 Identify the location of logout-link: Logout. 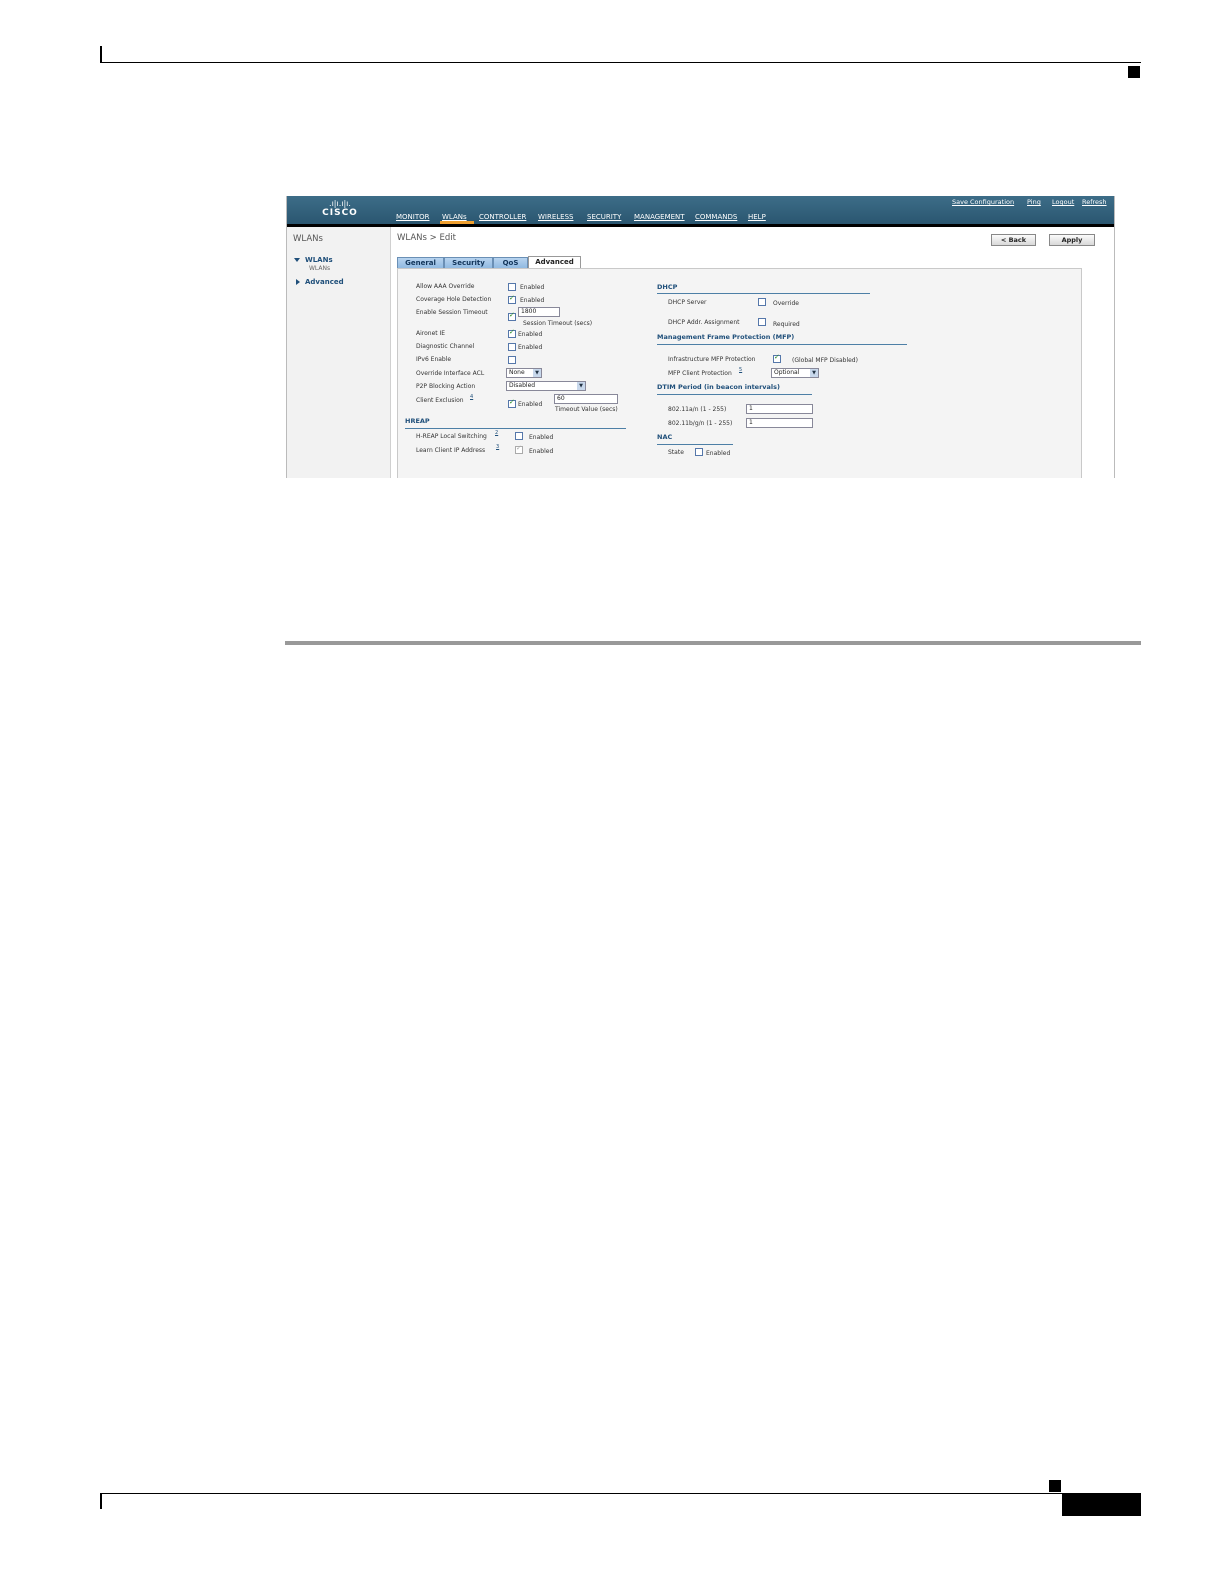
(1063, 202).